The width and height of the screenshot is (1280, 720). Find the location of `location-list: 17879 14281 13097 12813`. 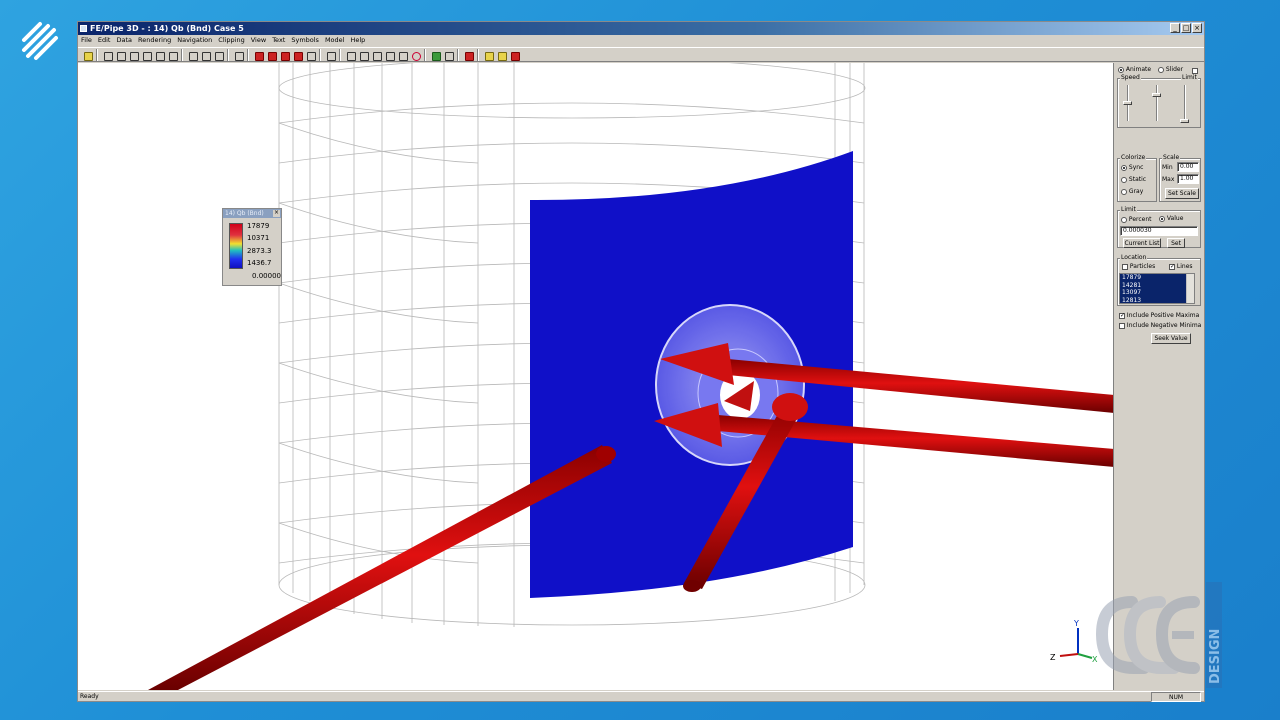

location-list: 17879 14281 13097 12813 is located at coordinates (1157, 288).